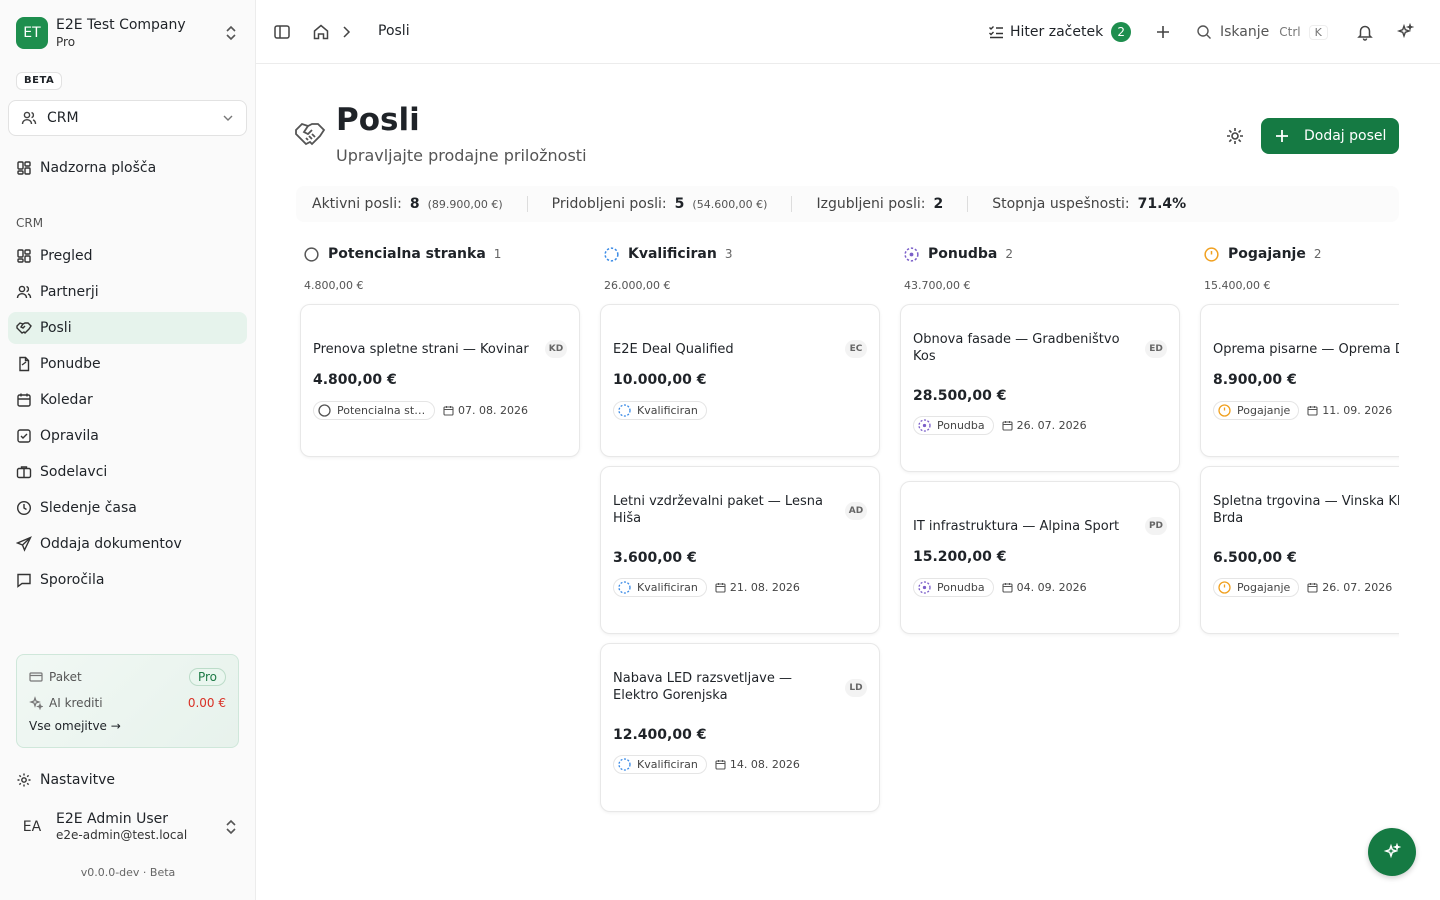 The image size is (1440, 900). I want to click on deal-meta: Kvalificiran, so click(660, 410).